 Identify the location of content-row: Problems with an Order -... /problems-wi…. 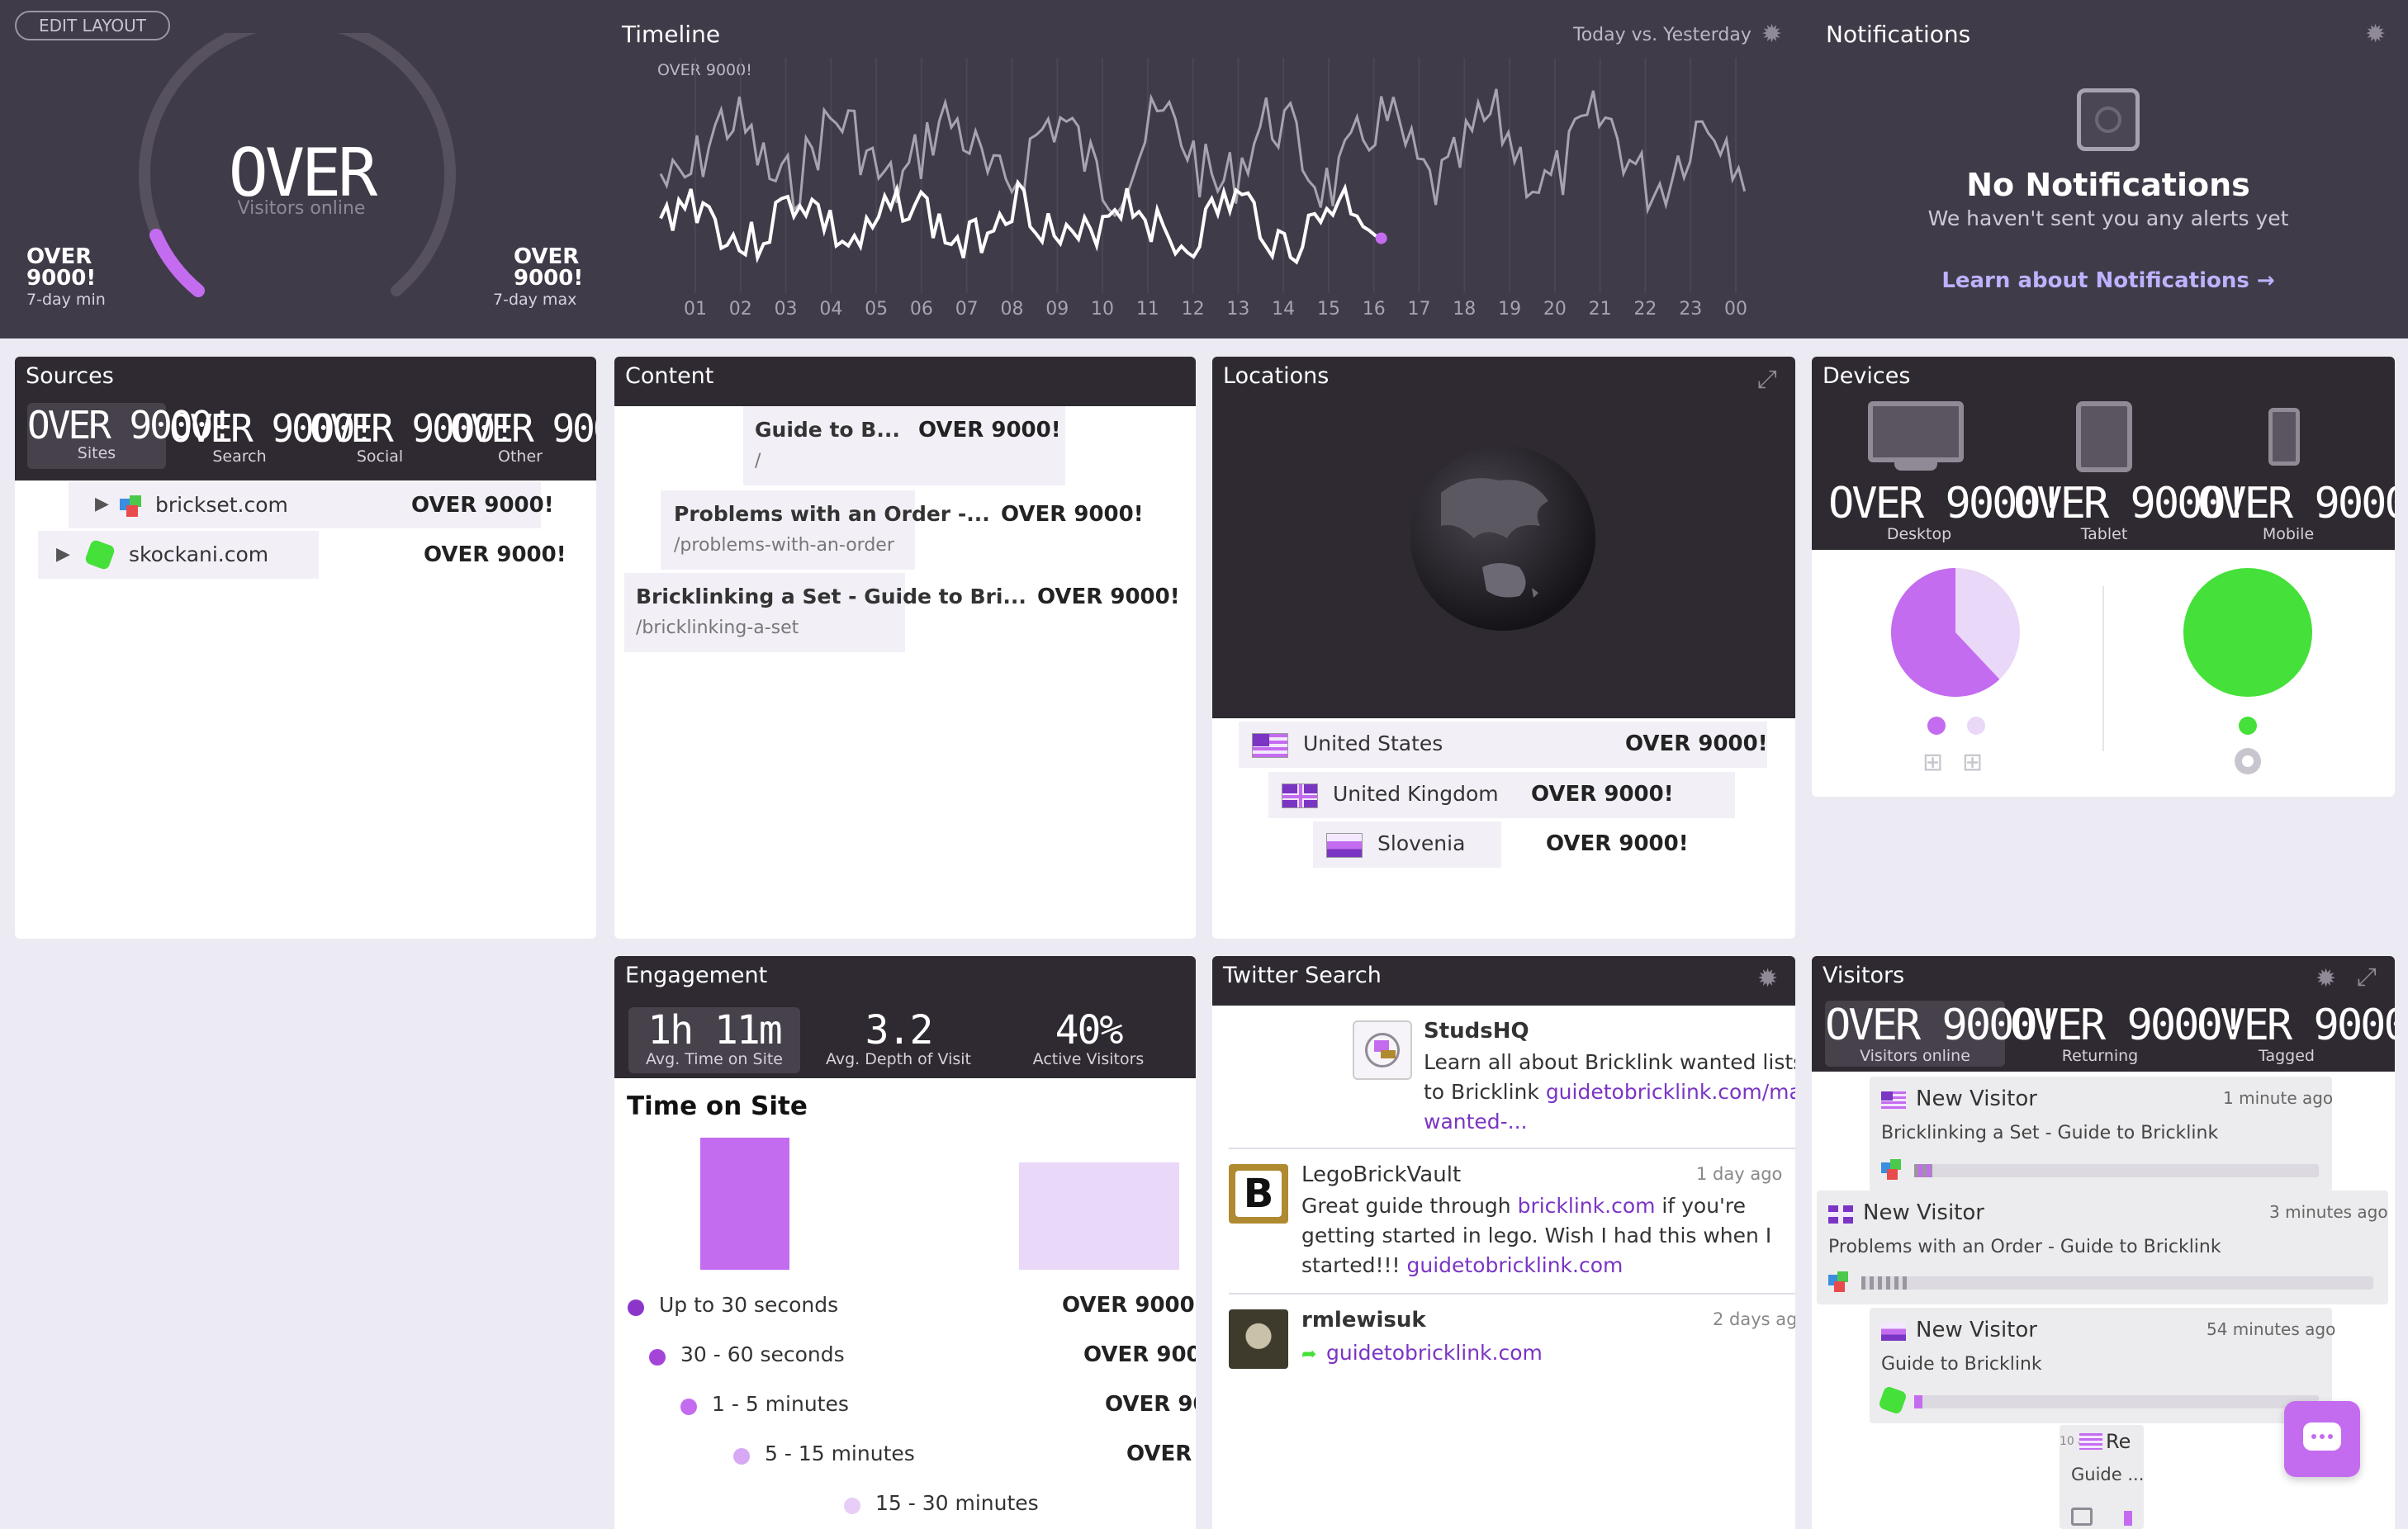
(826, 530).